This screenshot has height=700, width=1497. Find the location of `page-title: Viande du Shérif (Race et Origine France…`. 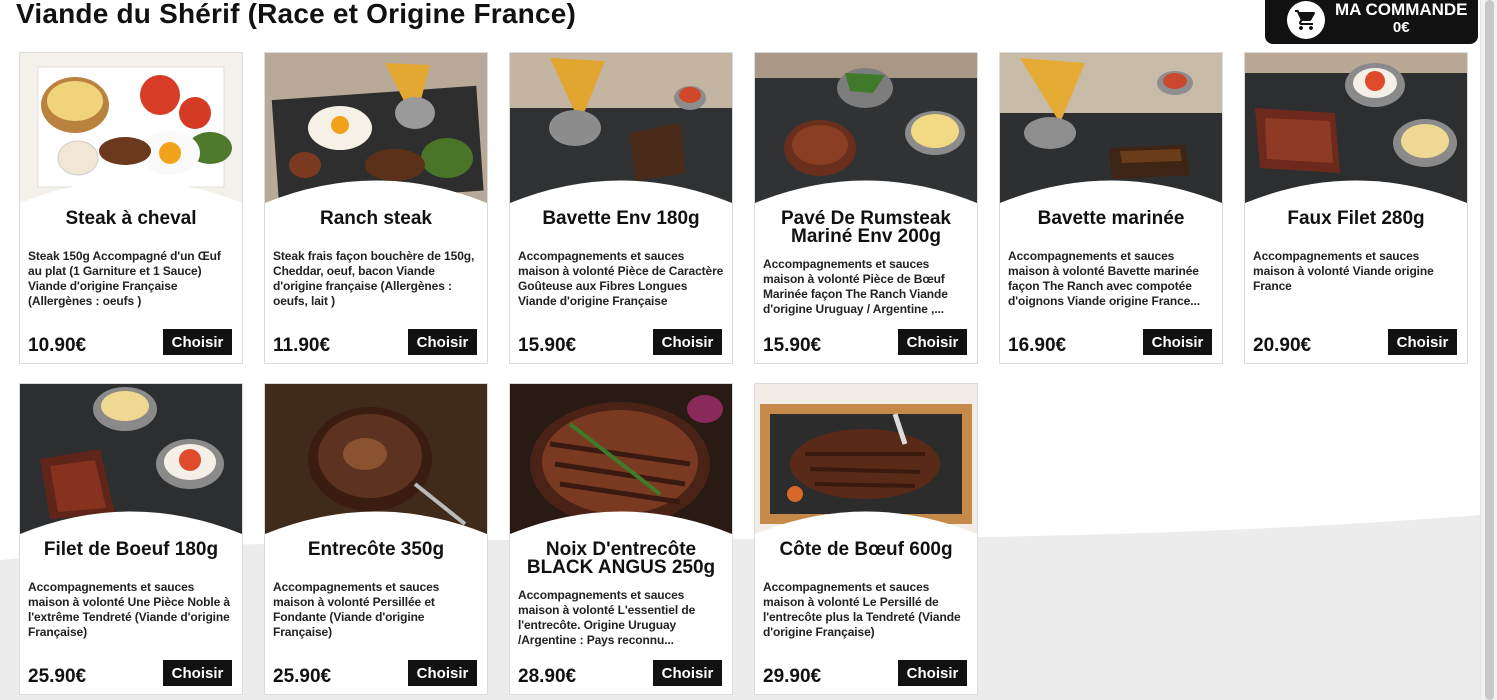

page-title: Viande du Shérif (Race et Origine France… is located at coordinates (296, 14).